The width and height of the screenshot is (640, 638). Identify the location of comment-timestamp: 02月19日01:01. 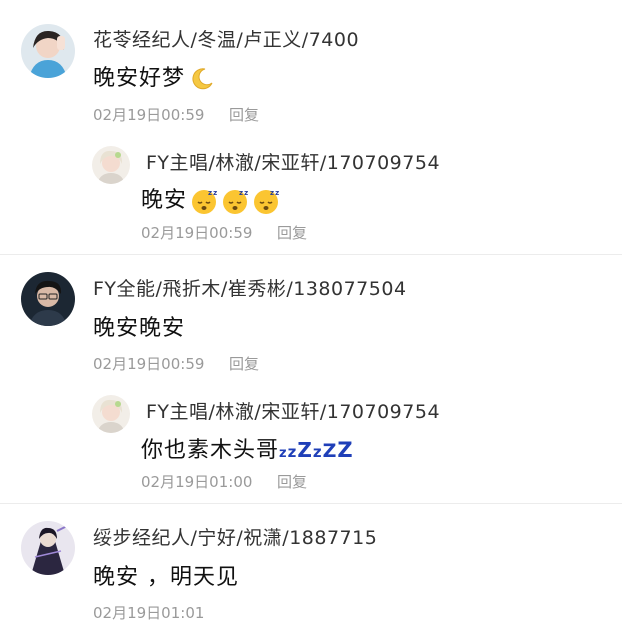
(149, 613).